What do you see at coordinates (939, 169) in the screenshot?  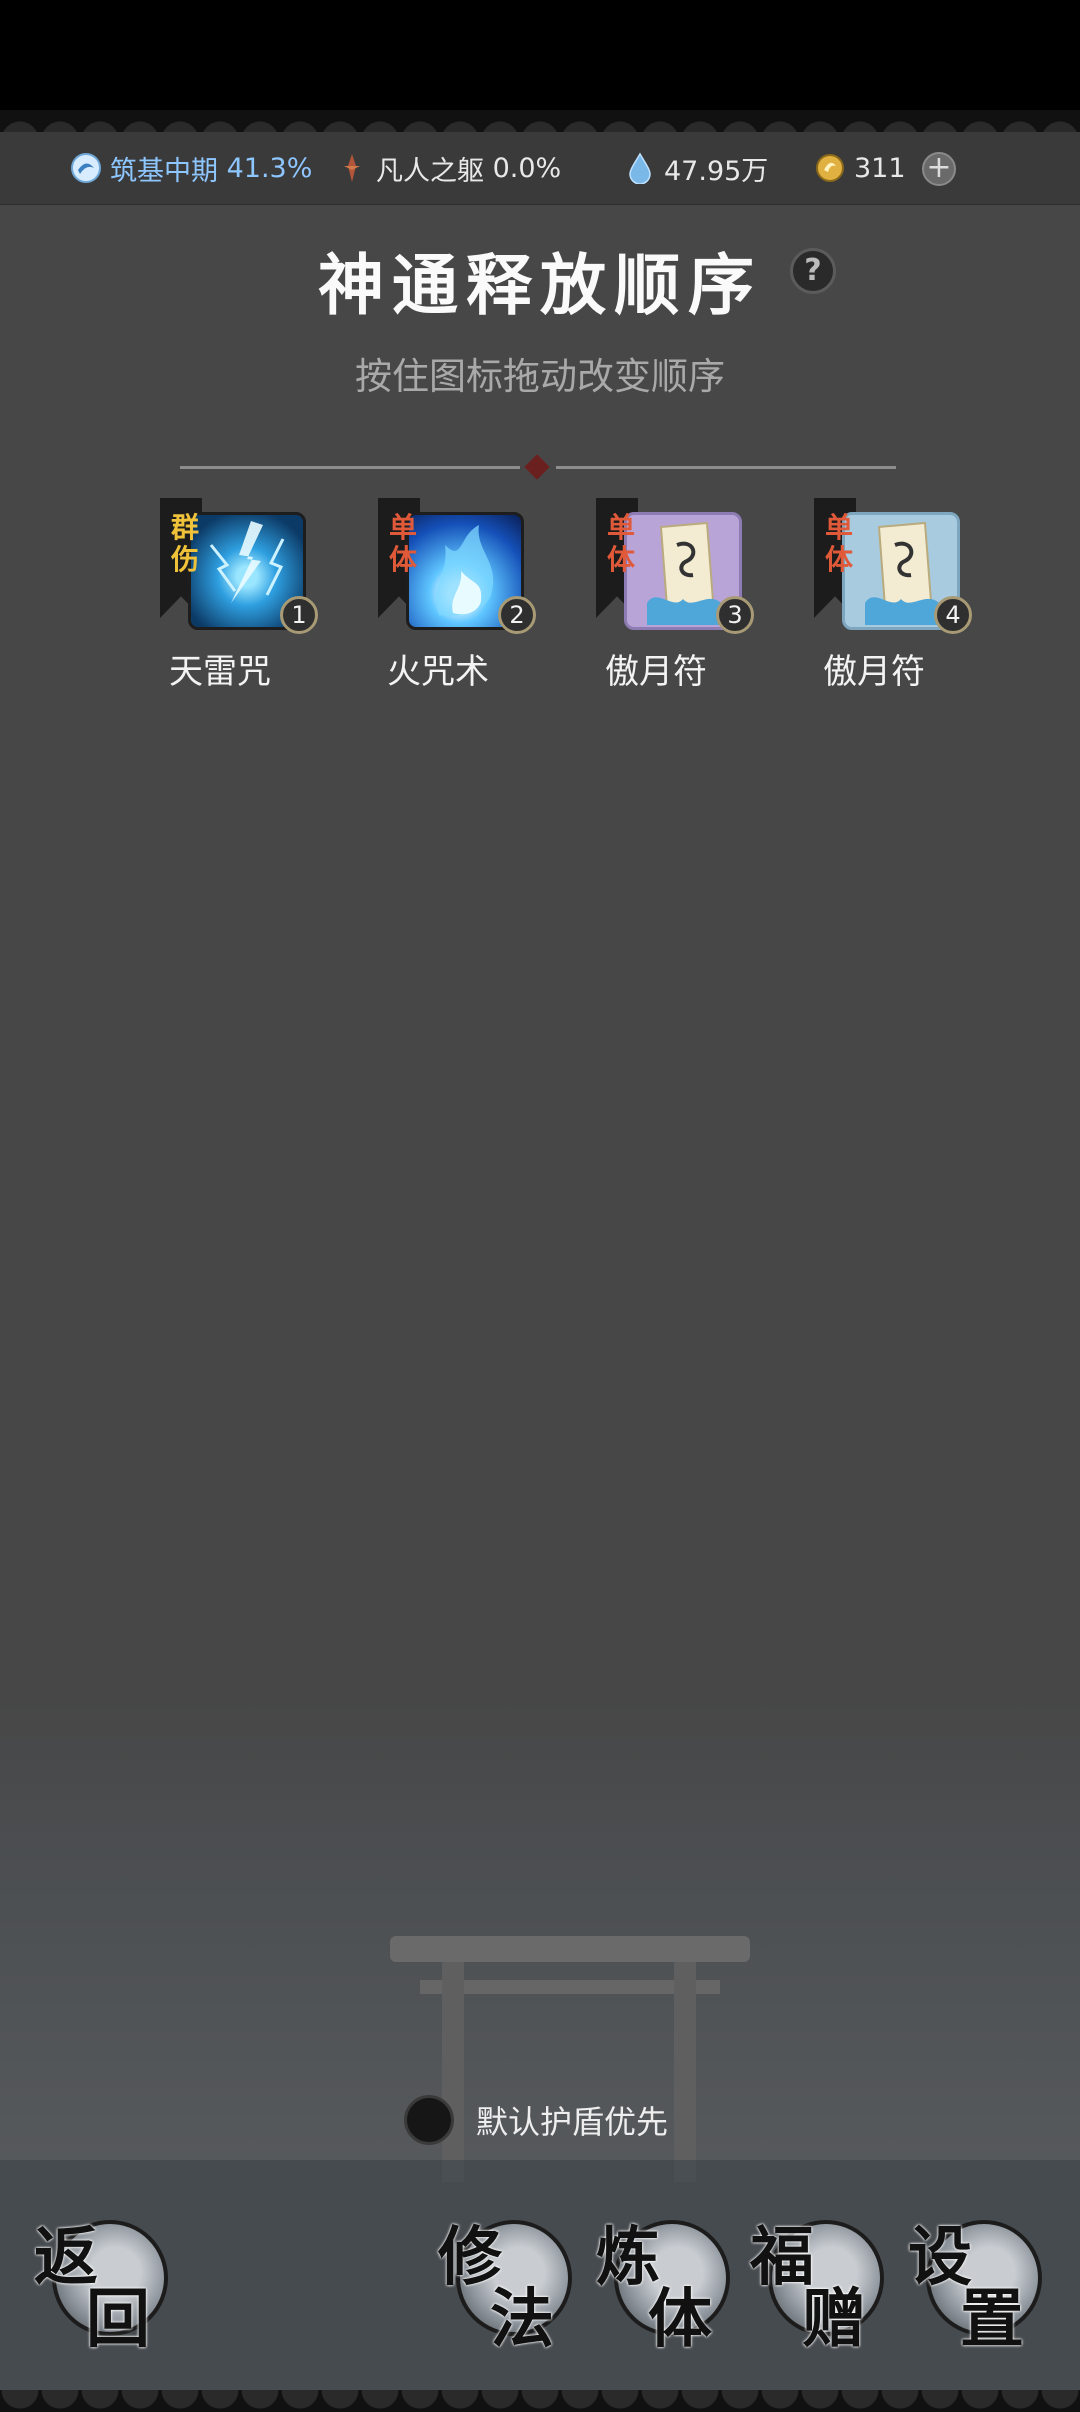 I see `add-gold-button: +` at bounding box center [939, 169].